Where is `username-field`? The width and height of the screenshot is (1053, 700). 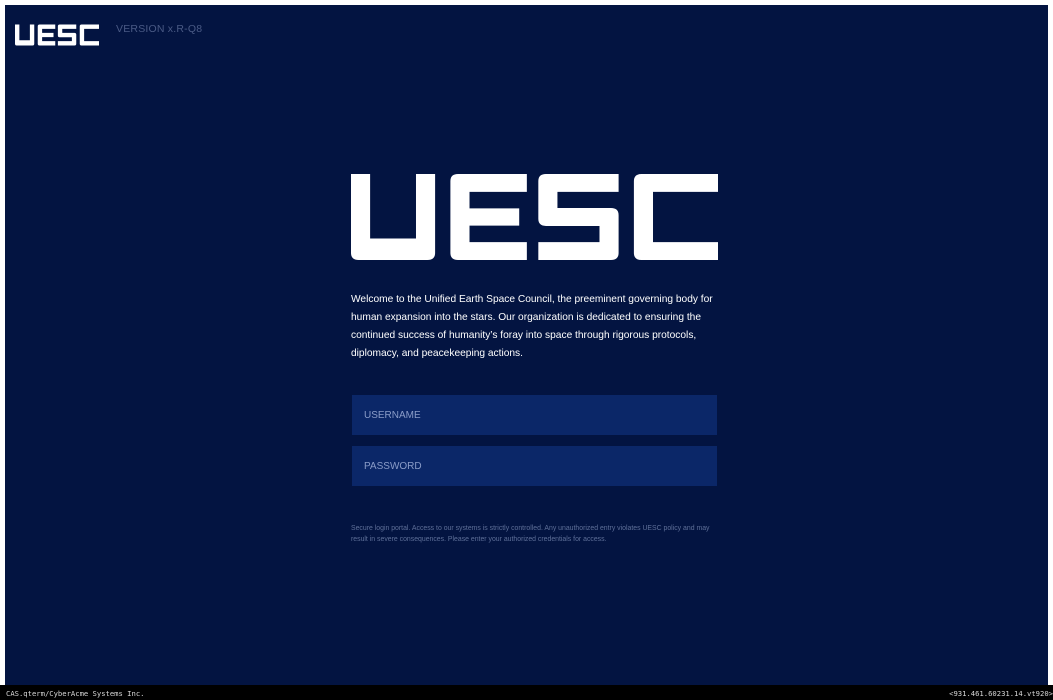
username-field is located at coordinates (534, 415).